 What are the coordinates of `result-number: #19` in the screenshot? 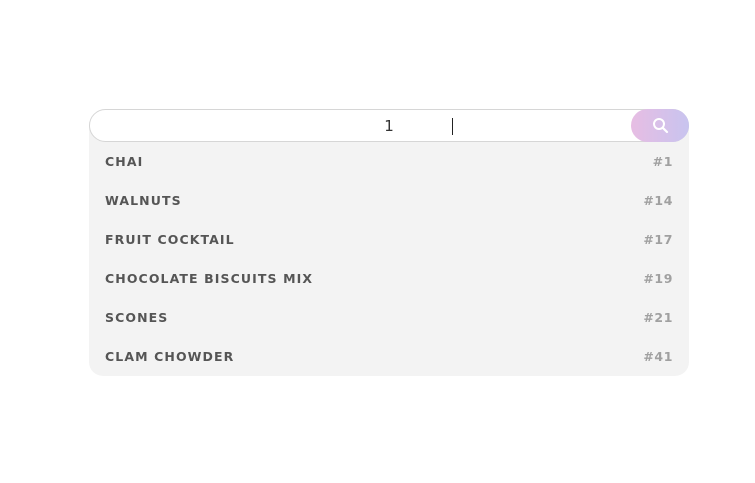 It's located at (658, 278).